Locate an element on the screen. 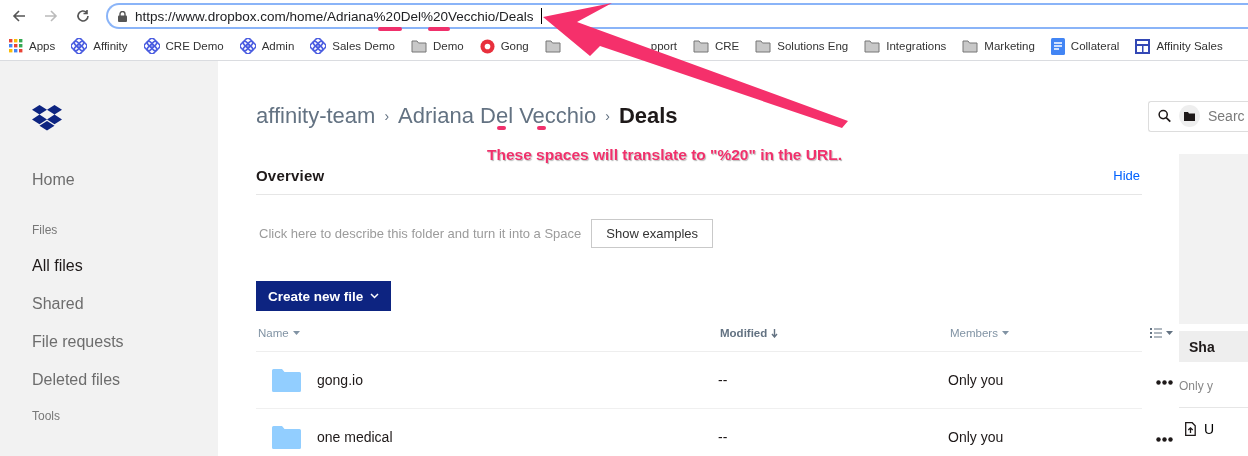  show-examples-button: Show examples is located at coordinates (652, 233).